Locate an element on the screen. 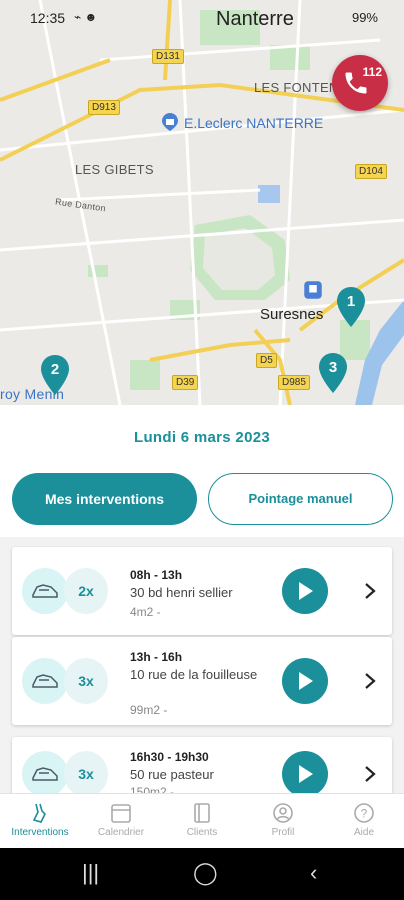 The image size is (404, 900). intervention-address: 30 bd henri sellier is located at coordinates (181, 592).